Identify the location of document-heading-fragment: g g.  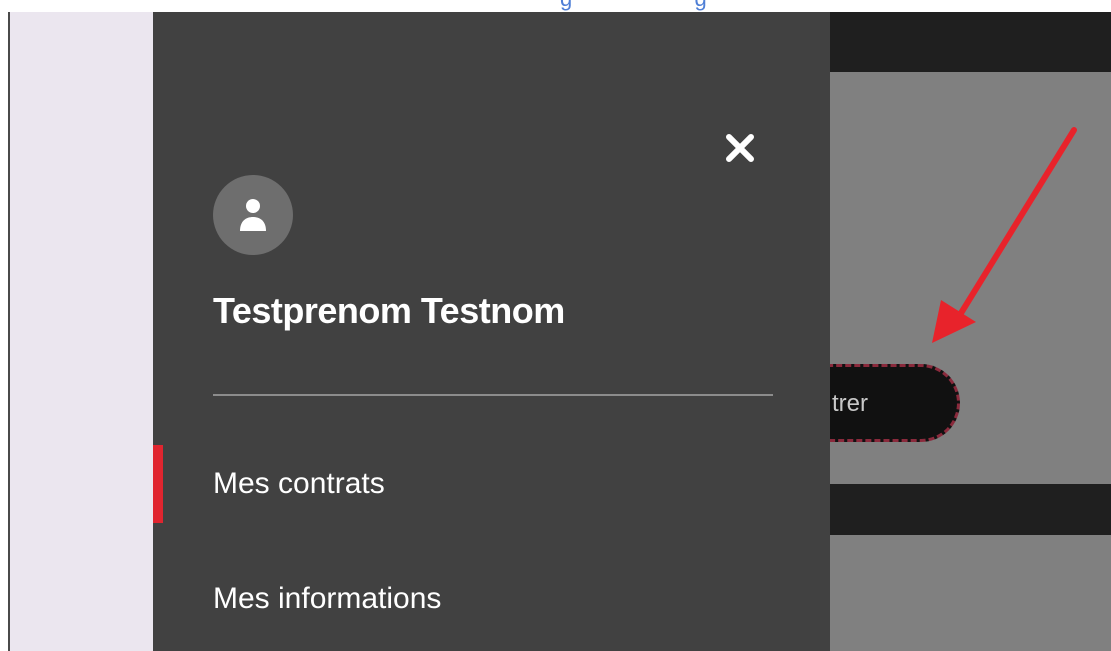
(633, 6).